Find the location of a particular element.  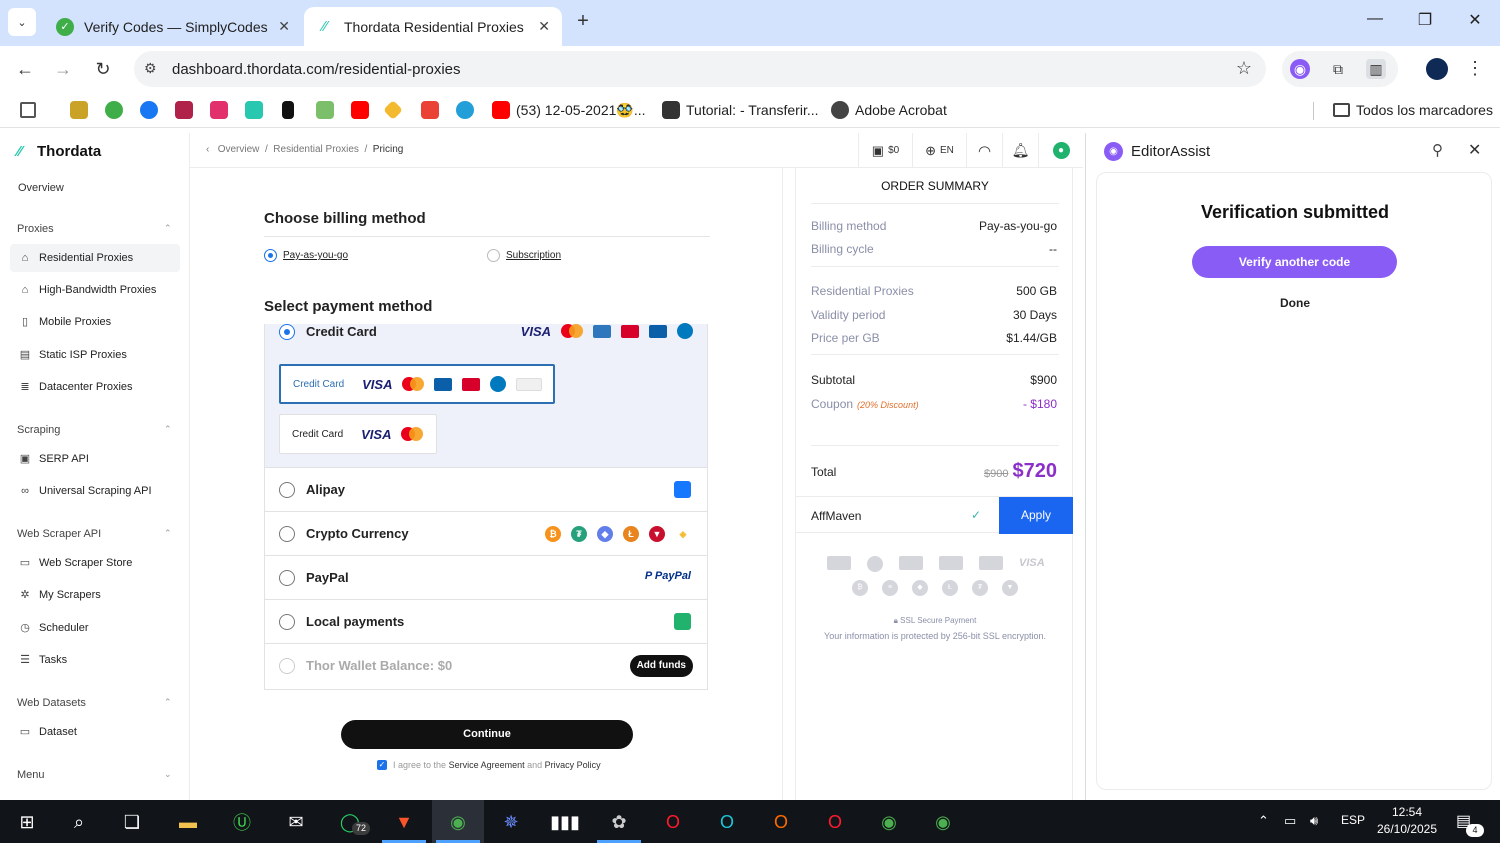

saved-card-selected: Credit Card VISA is located at coordinates (417, 384).